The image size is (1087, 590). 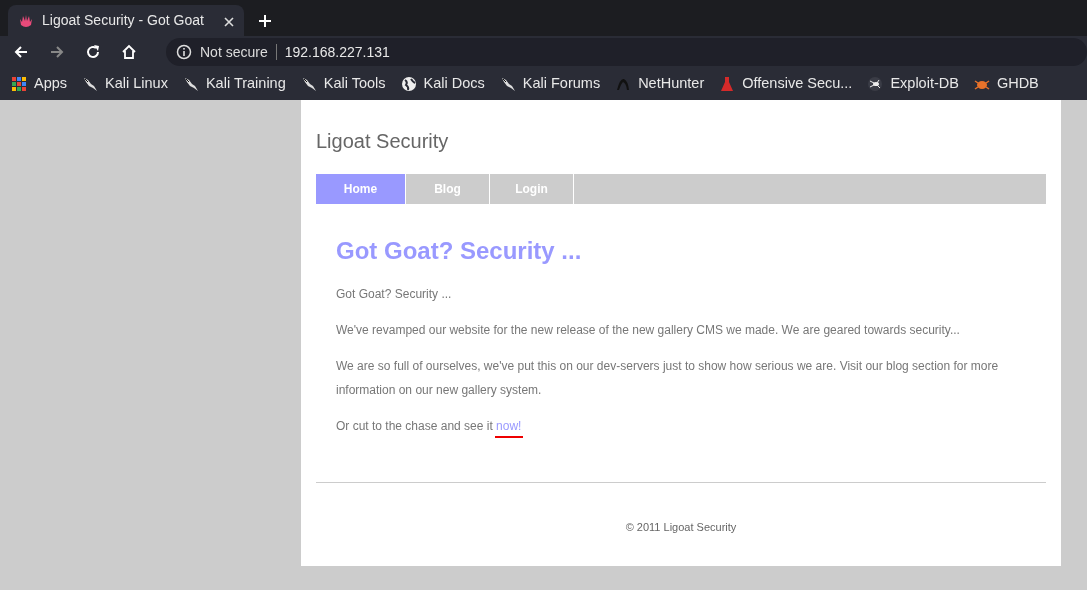 I want to click on security-label: Not secure, so click(x=238, y=52).